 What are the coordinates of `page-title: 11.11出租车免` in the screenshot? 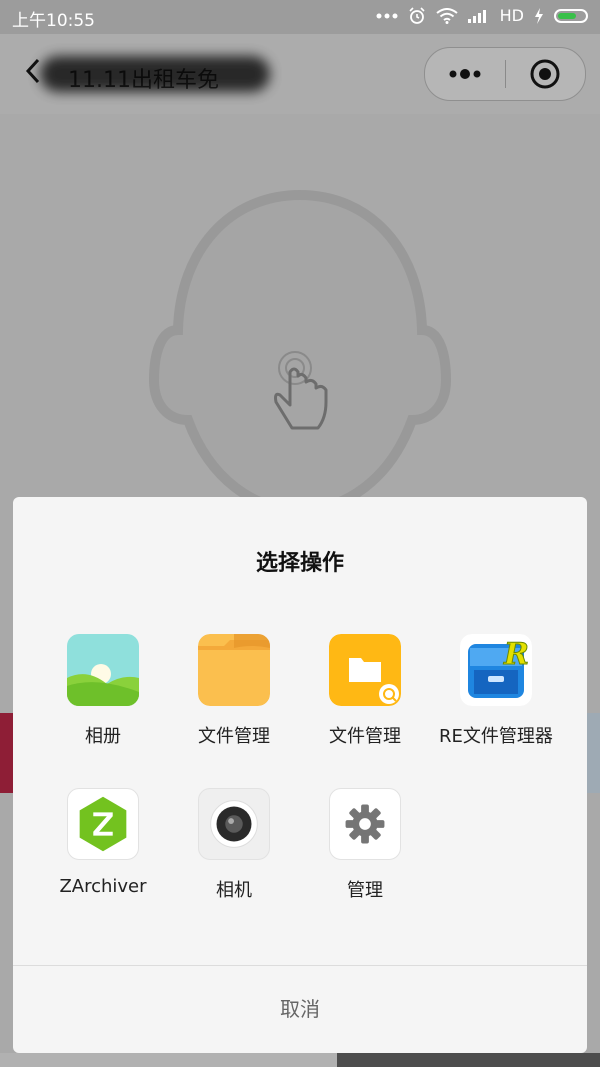 It's located at (143, 80).